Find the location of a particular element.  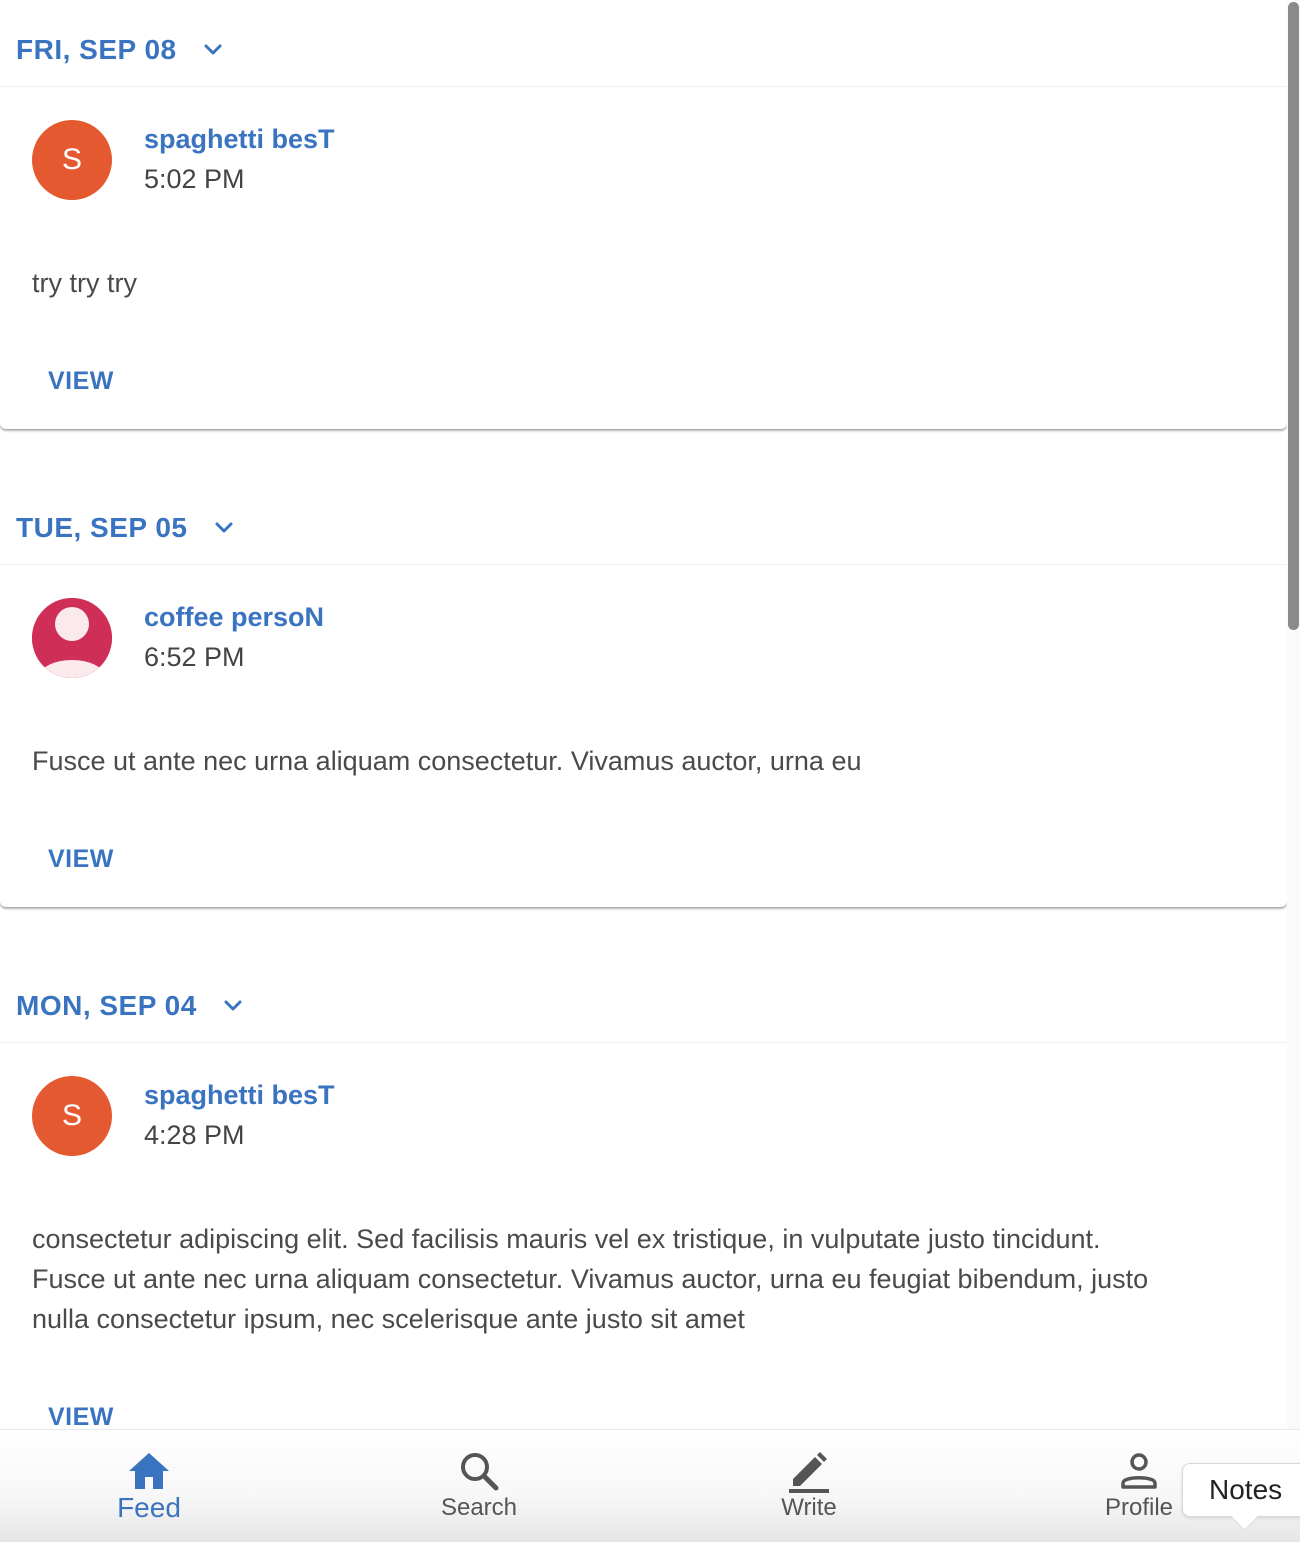

nav-search: Search is located at coordinates (479, 1486).